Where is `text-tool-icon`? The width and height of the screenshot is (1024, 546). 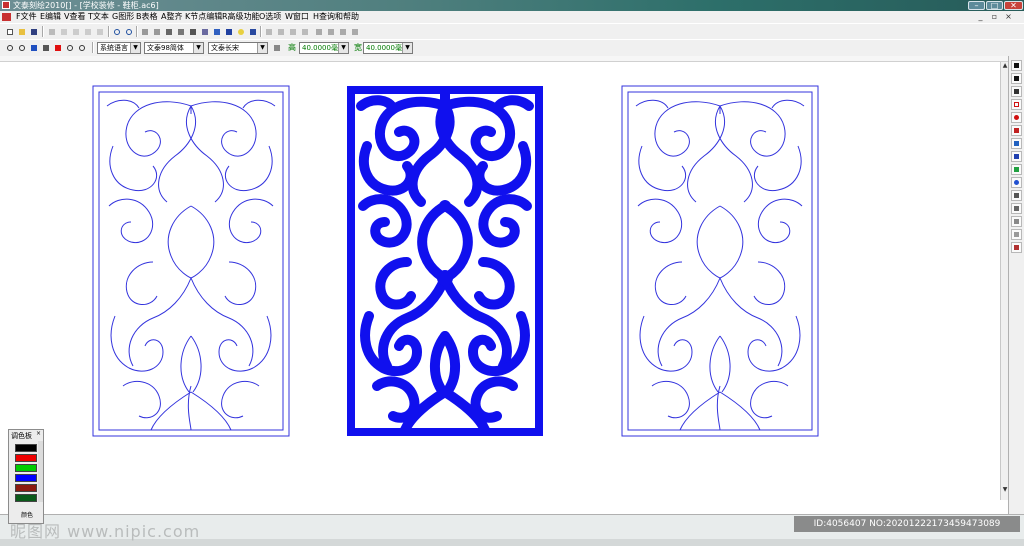 text-tool-icon is located at coordinates (1016, 78).